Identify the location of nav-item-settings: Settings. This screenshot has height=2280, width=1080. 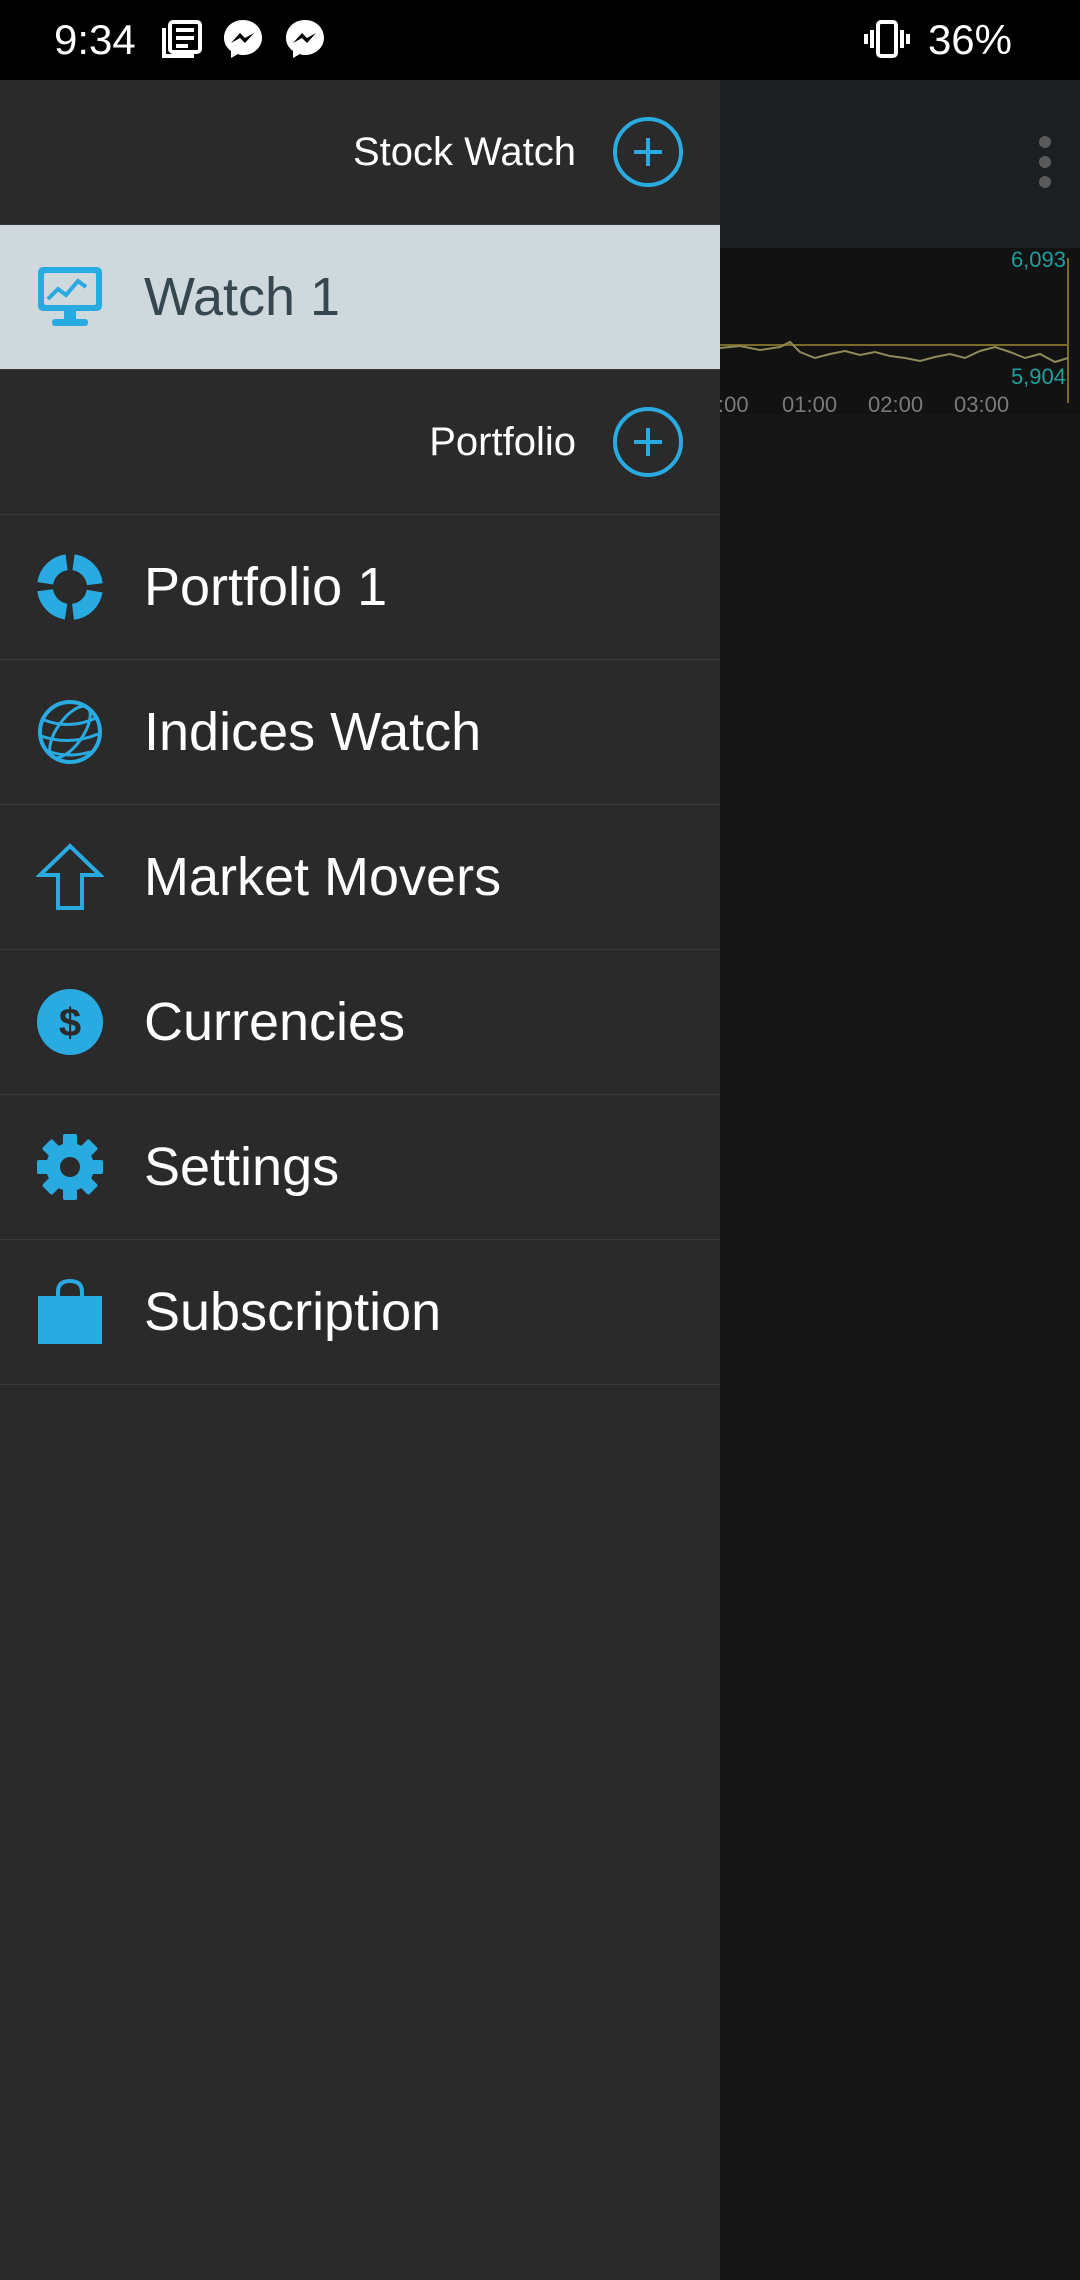
(360, 1167).